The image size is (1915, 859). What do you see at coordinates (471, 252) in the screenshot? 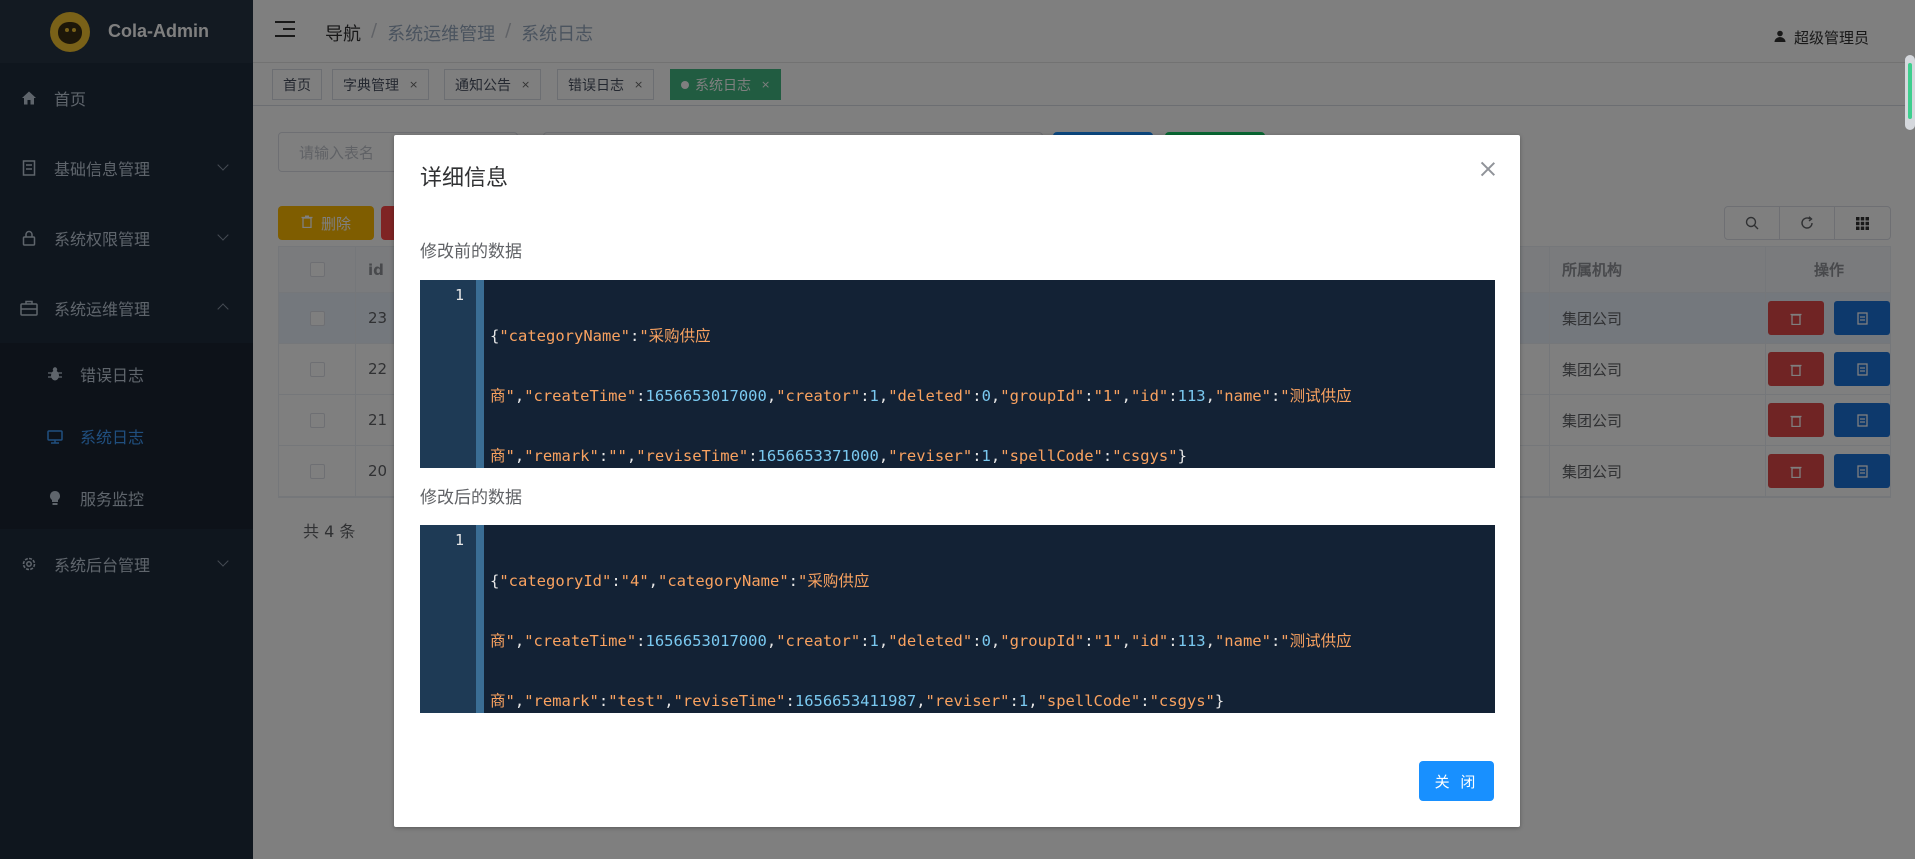
I see `before-data-label: 修改前的数据` at bounding box center [471, 252].